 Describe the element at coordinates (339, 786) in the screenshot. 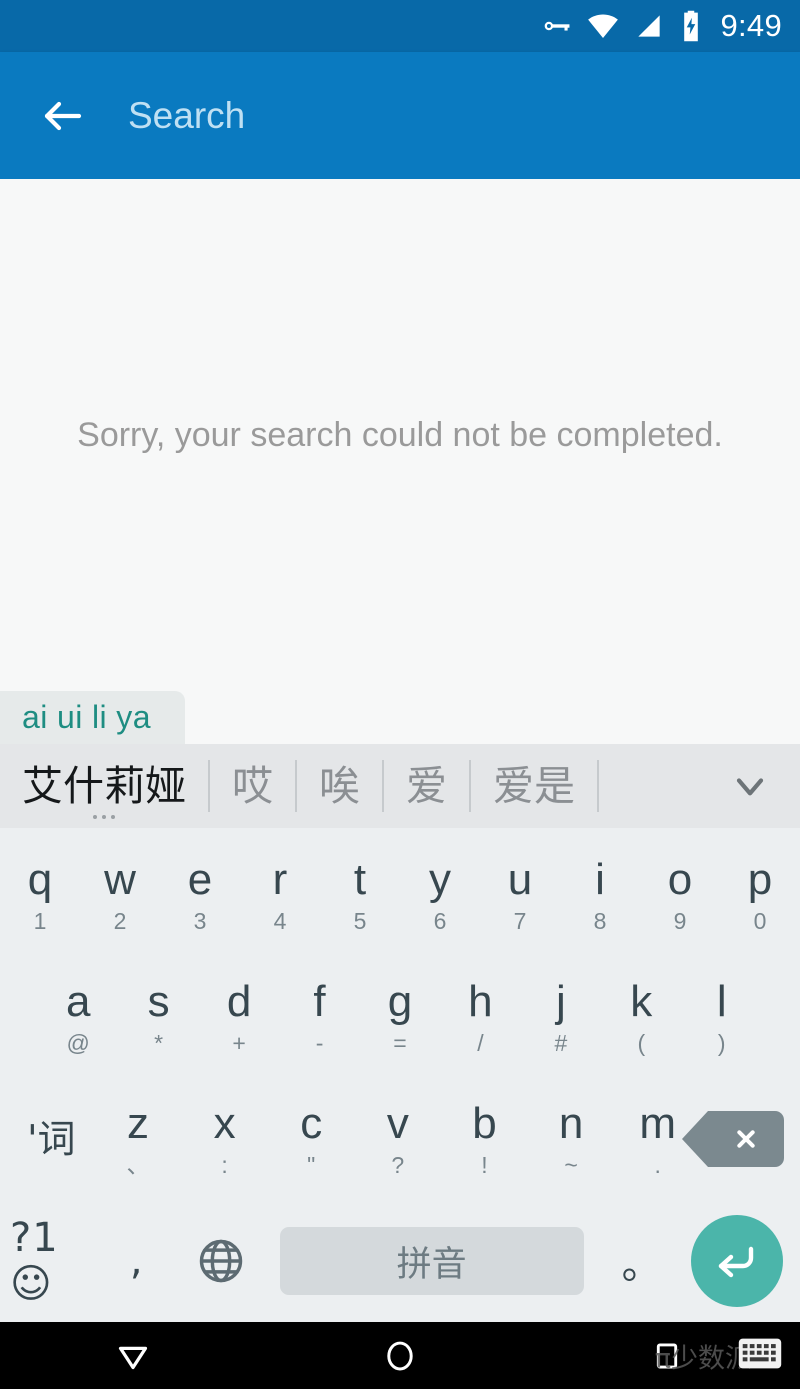

I see `candidate-item: 唉` at that location.